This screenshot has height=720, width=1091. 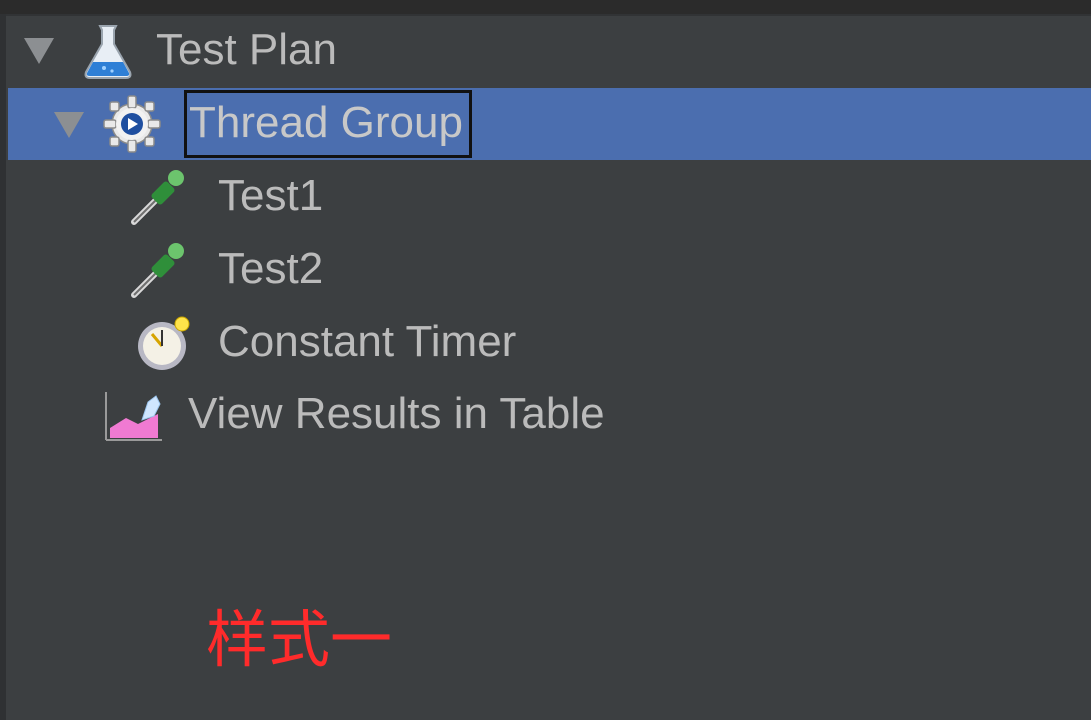 I want to click on gear-icon, so click(x=132, y=124).